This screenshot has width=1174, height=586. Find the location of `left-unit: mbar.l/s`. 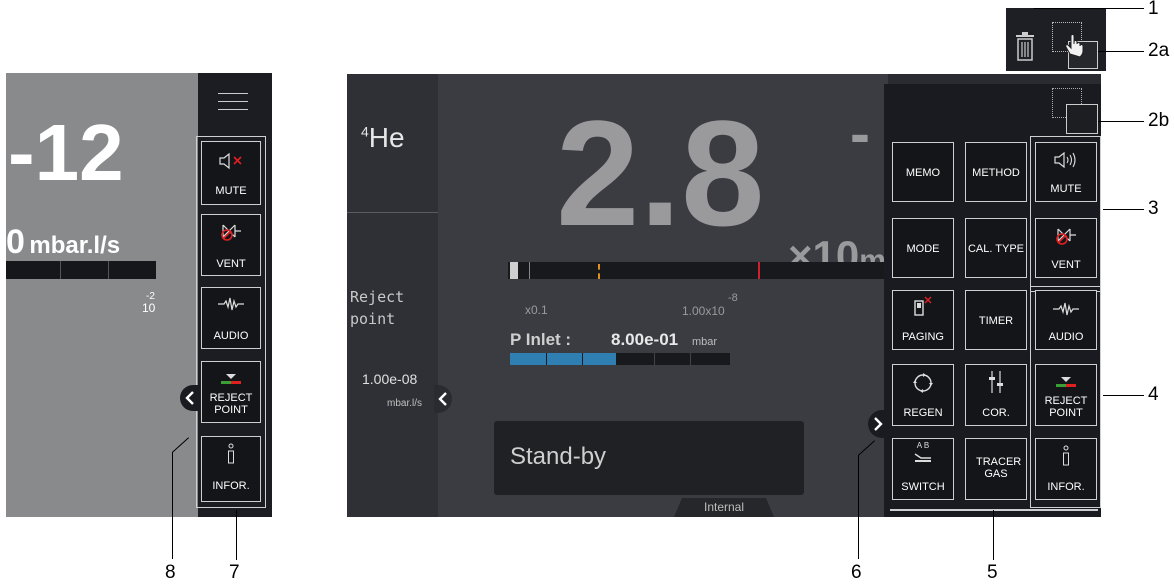

left-unit: mbar.l/s is located at coordinates (75, 245).